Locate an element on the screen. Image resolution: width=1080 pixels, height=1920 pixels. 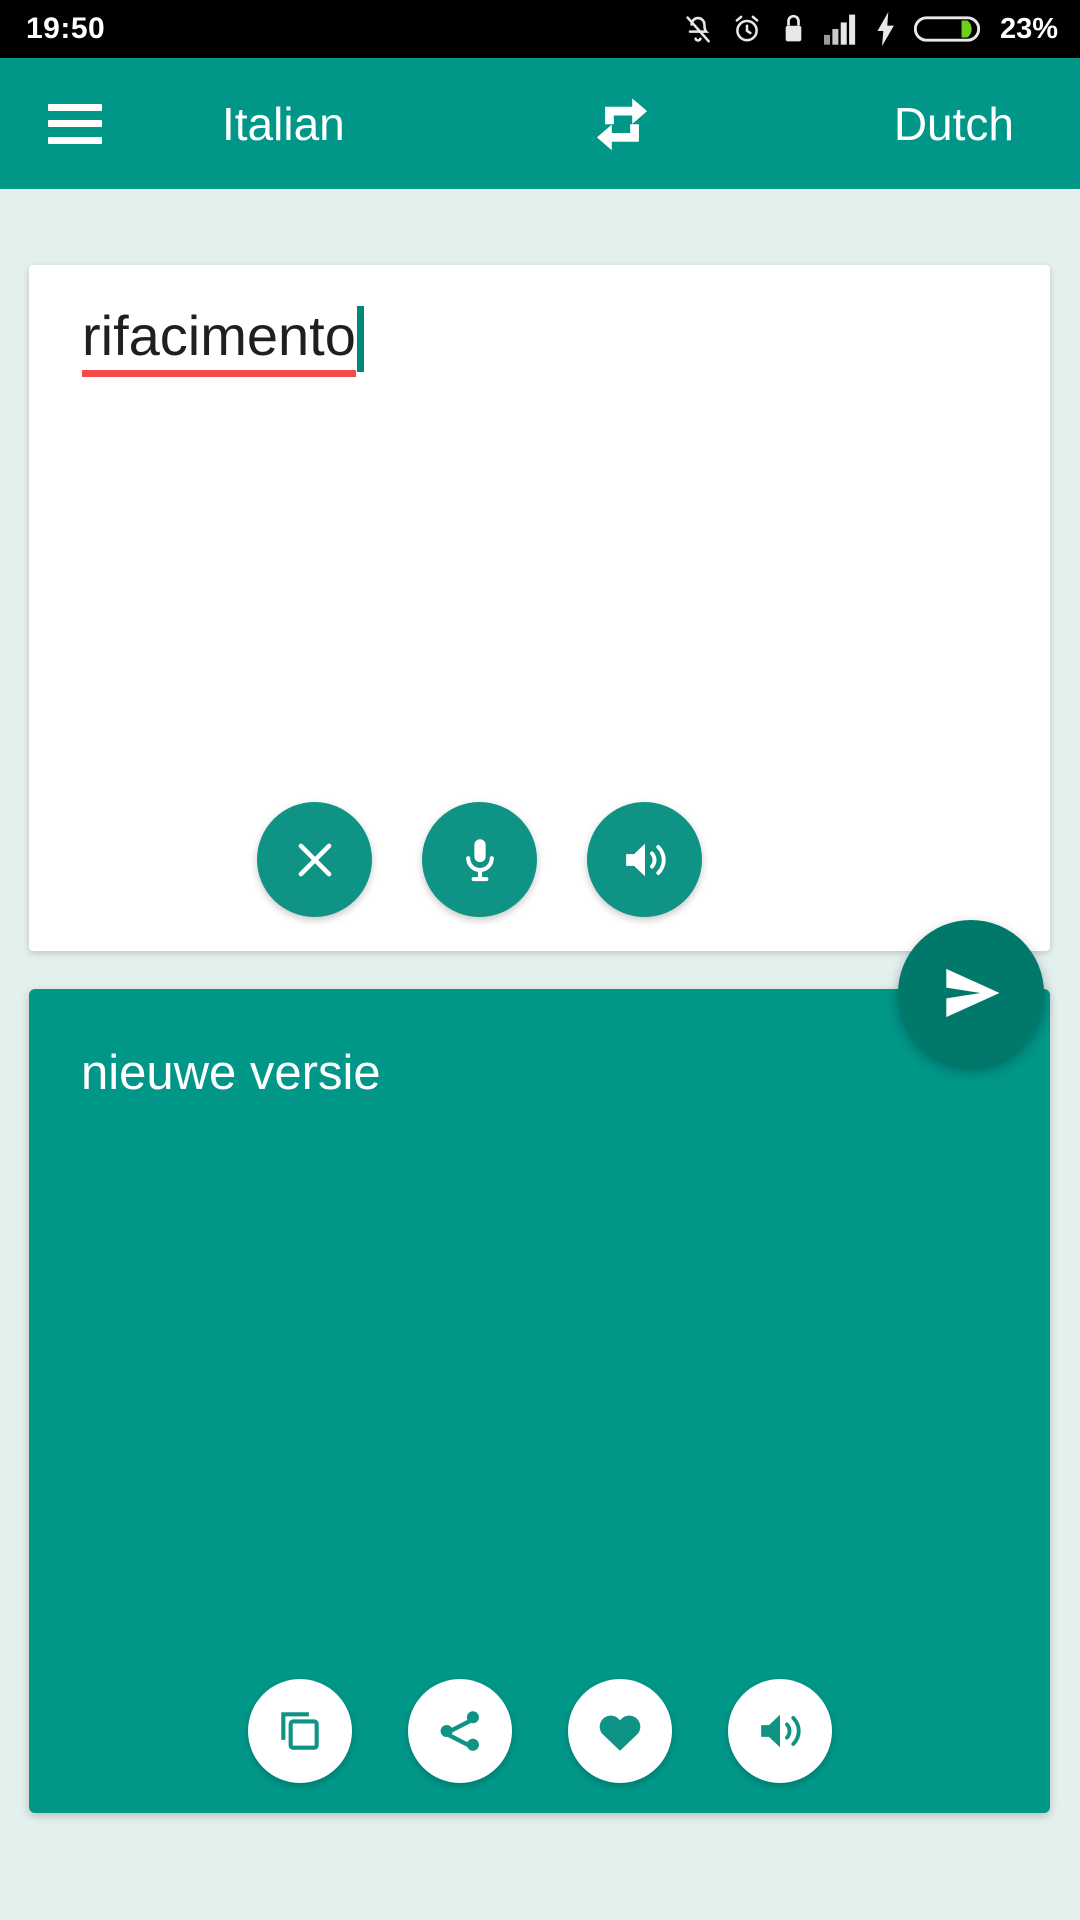
text-caret is located at coordinates (360, 338).